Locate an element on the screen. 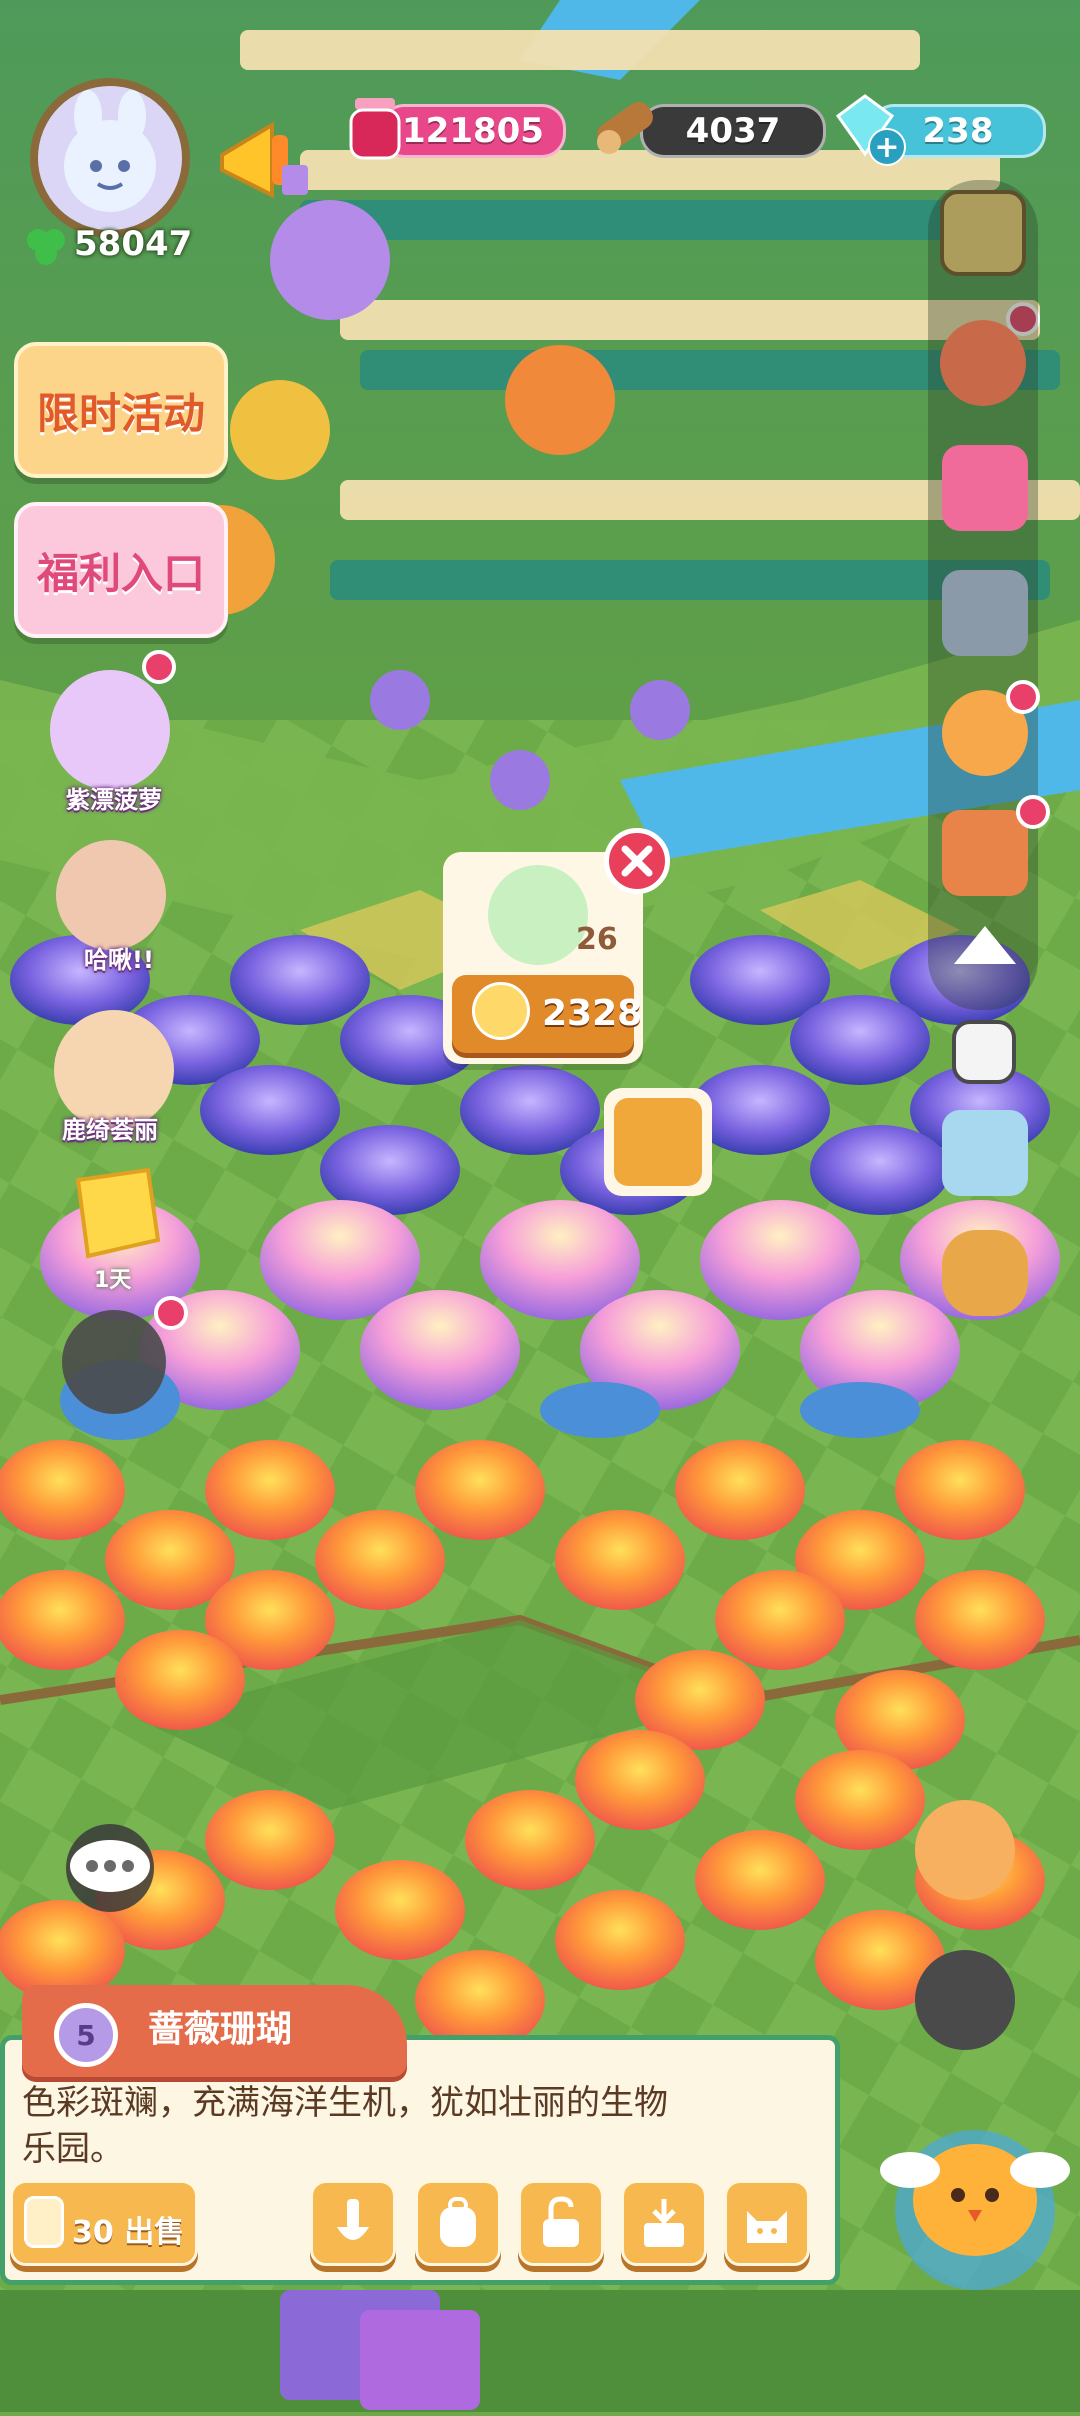 This screenshot has width=1080, height=2416. book-icon is located at coordinates (985, 488).